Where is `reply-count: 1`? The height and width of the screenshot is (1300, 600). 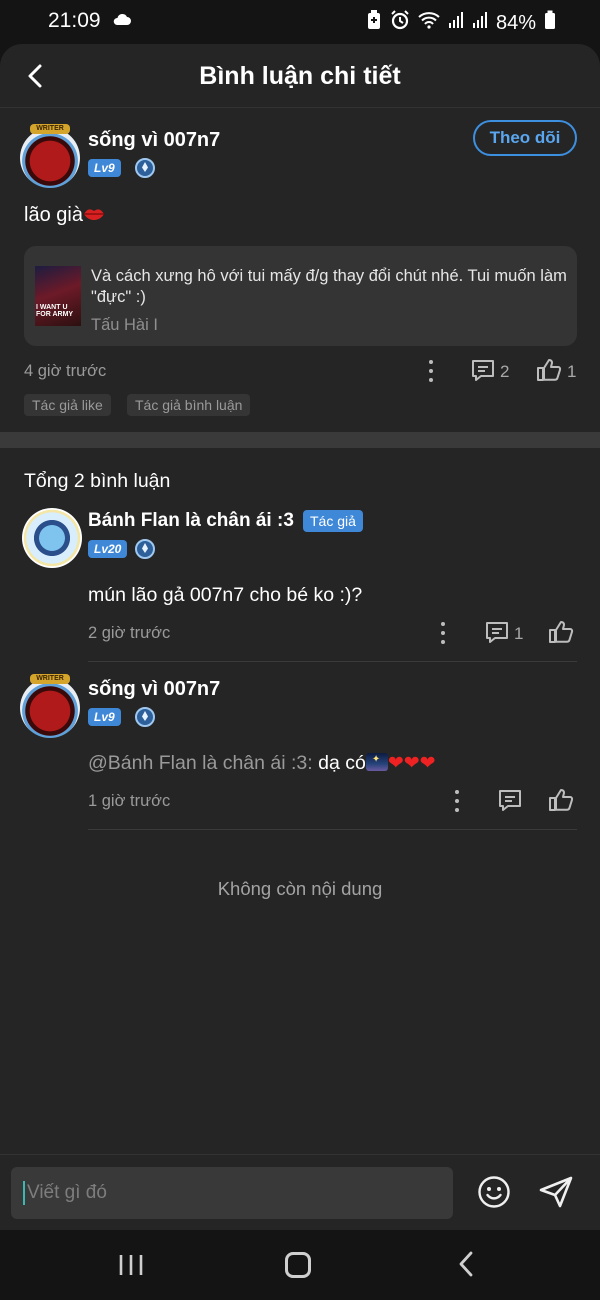 reply-count: 1 is located at coordinates (519, 633).